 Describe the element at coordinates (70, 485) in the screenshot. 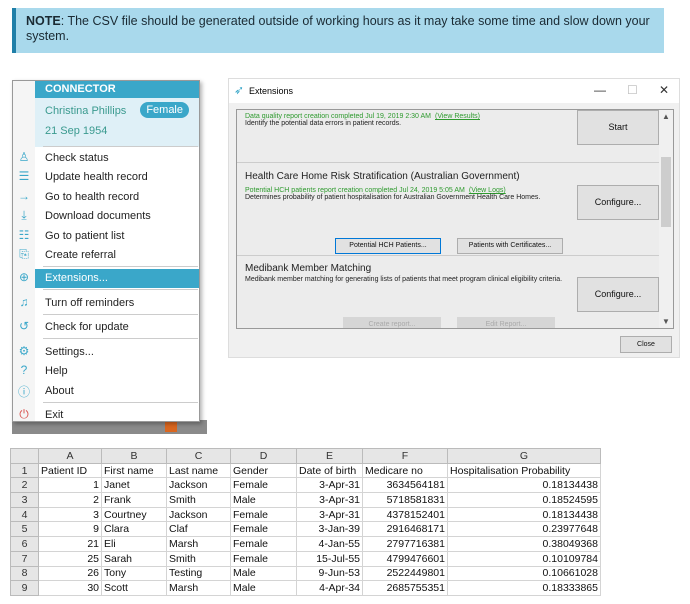

I see `cell: 1` at that location.